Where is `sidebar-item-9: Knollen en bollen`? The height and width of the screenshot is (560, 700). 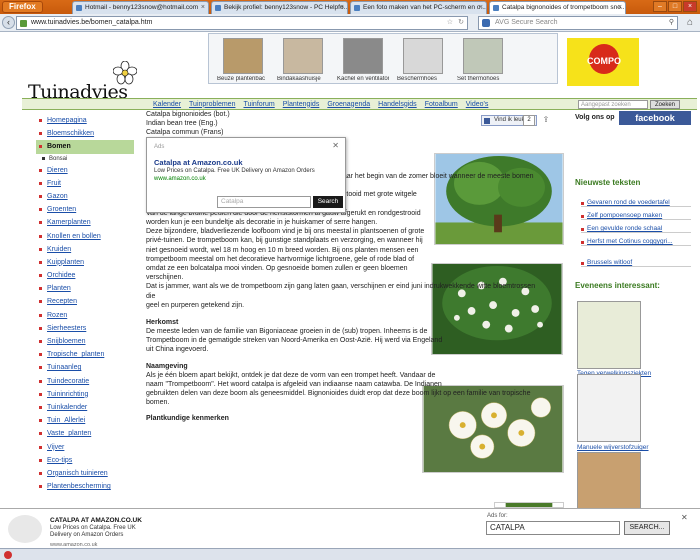 sidebar-item-9: Knollen en bollen is located at coordinates (85, 236).